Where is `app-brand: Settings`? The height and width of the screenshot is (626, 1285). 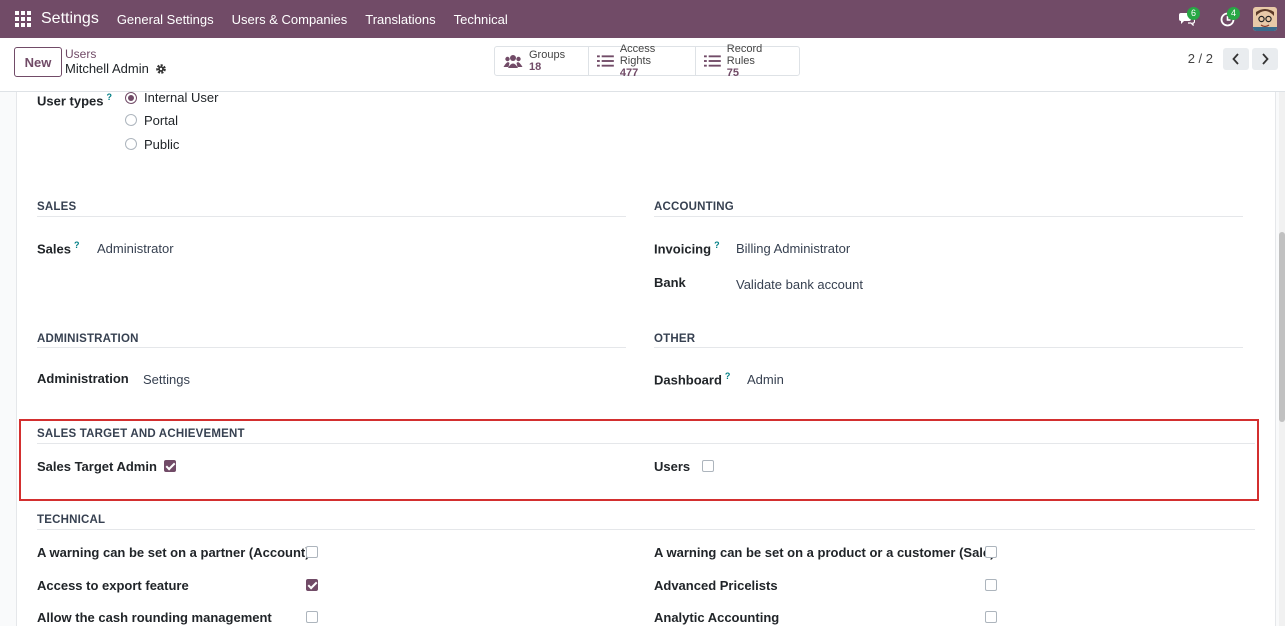 app-brand: Settings is located at coordinates (70, 19).